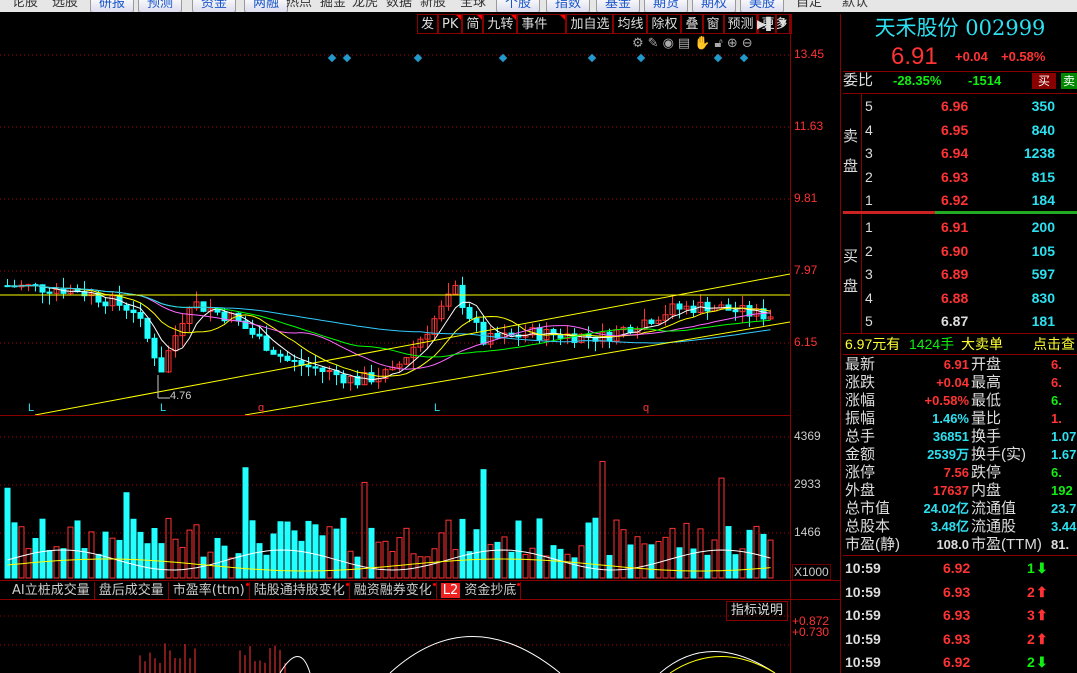  Describe the element at coordinates (960, 274) in the screenshot. I see `buy-level: 3 6.89 597` at that location.